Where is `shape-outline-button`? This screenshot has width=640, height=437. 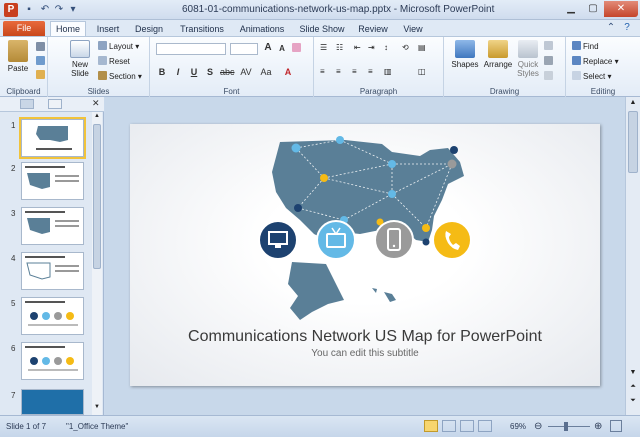
shape-outline-button is located at coordinates (549, 61).